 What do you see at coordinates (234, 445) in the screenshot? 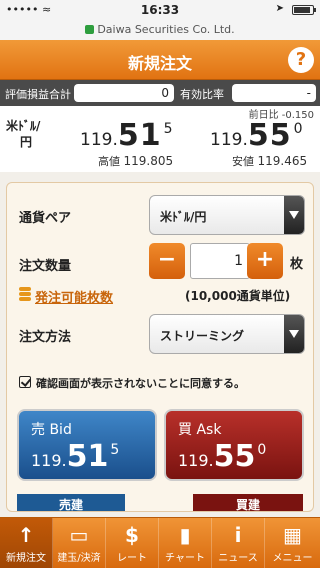
I see `ask-button: 買 Ask 119.55 0` at bounding box center [234, 445].